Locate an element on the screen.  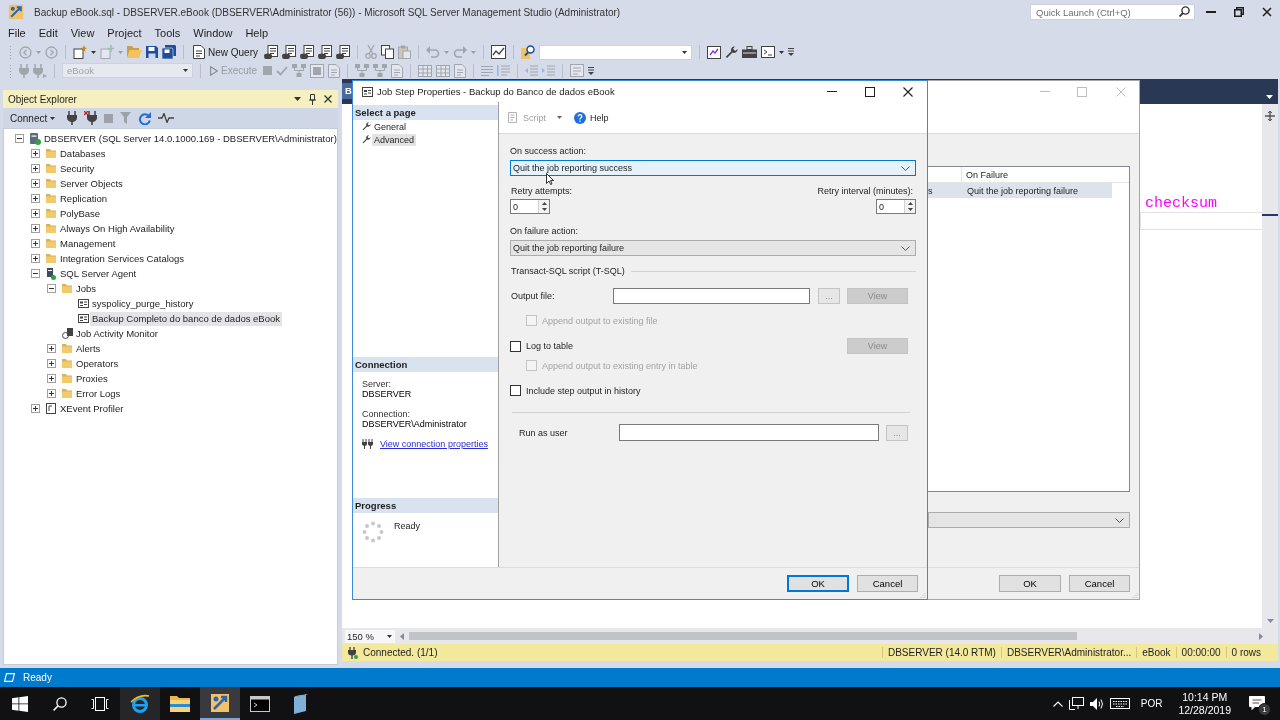
split-icon is located at coordinates (1270, 116).